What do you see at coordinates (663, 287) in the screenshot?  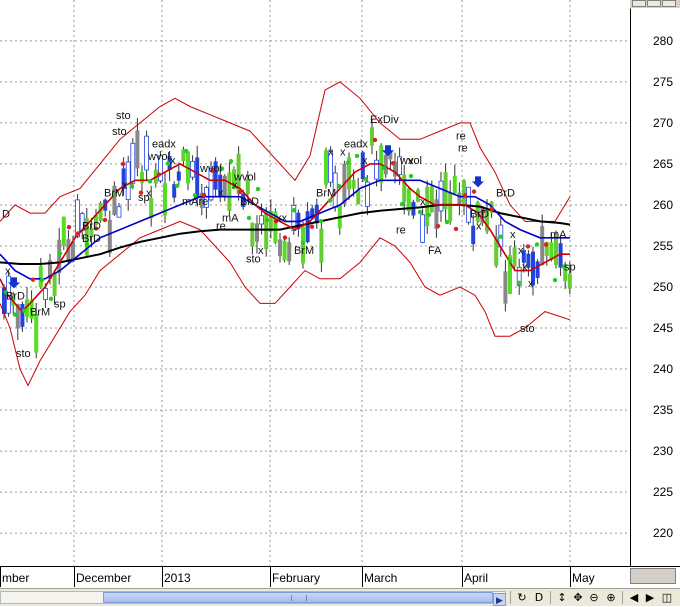 I see `y-tick-label: 250` at bounding box center [663, 287].